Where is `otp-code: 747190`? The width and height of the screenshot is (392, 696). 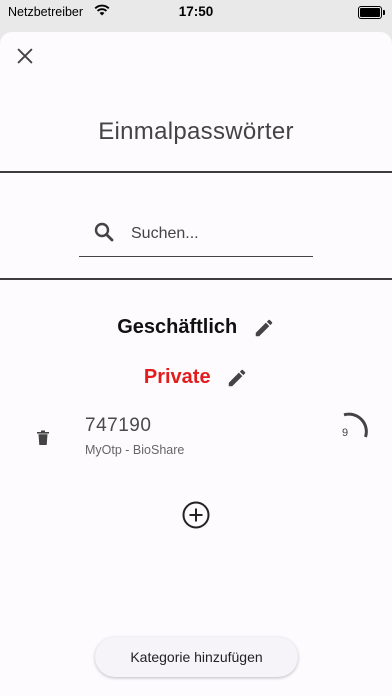 otp-code: 747190 is located at coordinates (118, 425).